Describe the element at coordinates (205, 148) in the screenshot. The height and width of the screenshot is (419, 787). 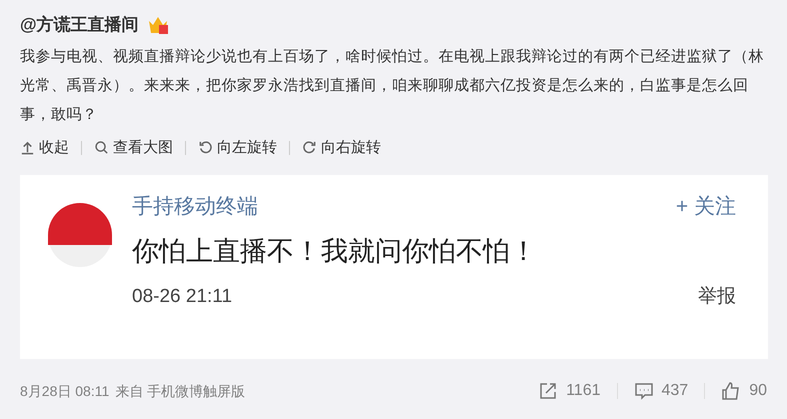
I see `rotate-left-icon` at that location.